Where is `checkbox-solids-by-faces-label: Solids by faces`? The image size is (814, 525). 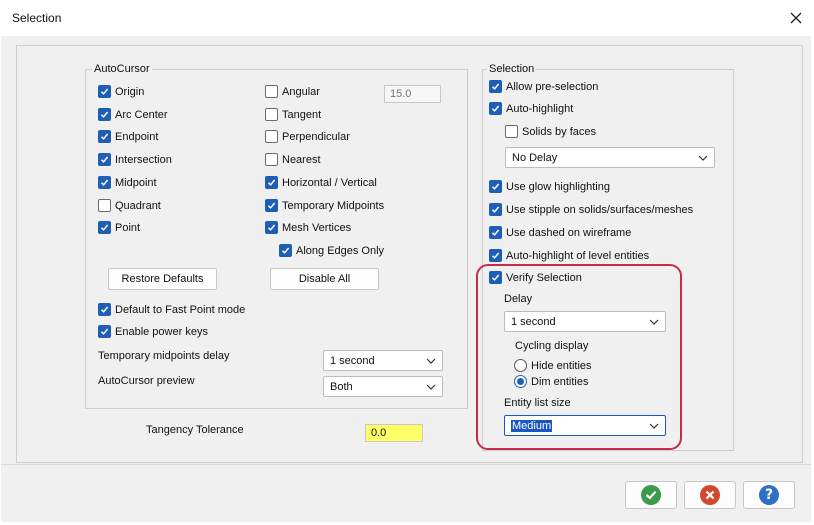 checkbox-solids-by-faces-label: Solids by faces is located at coordinates (559, 131).